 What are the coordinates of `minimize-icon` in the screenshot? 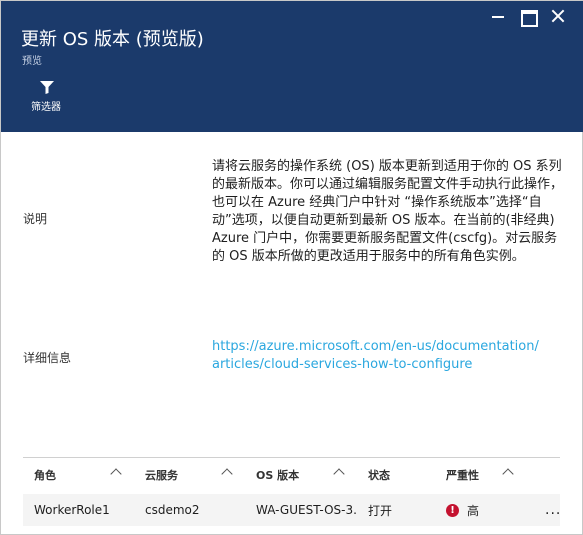 It's located at (498, 16).